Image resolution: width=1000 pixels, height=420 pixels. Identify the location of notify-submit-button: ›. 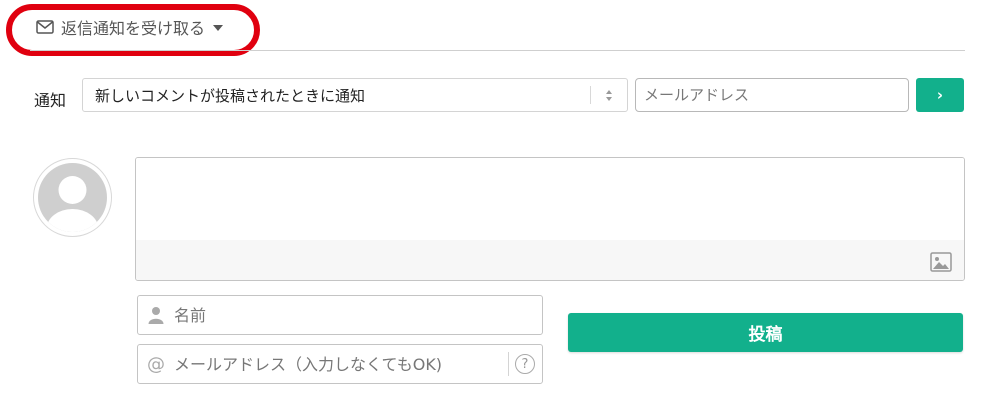
(940, 95).